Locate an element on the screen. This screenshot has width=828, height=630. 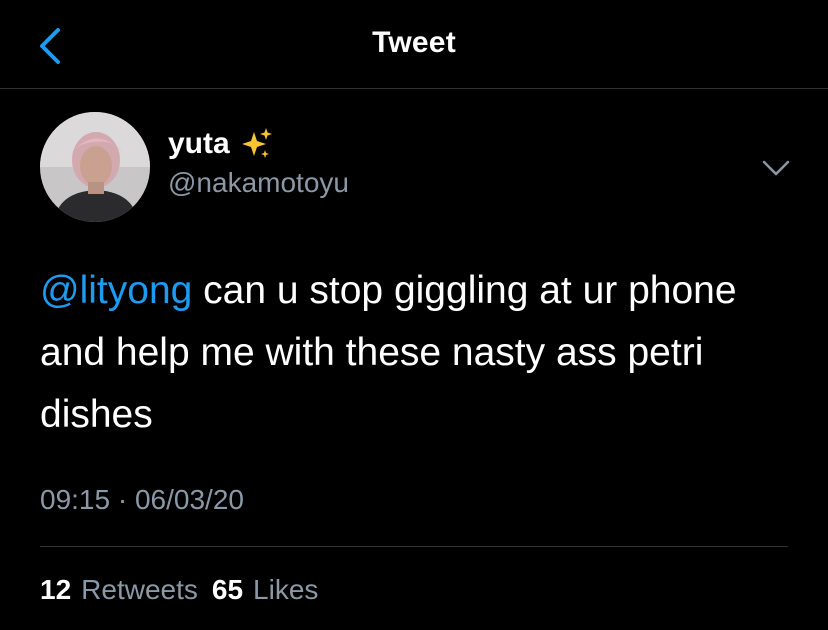
retweets-stat: 12 Retweets is located at coordinates (119, 590).